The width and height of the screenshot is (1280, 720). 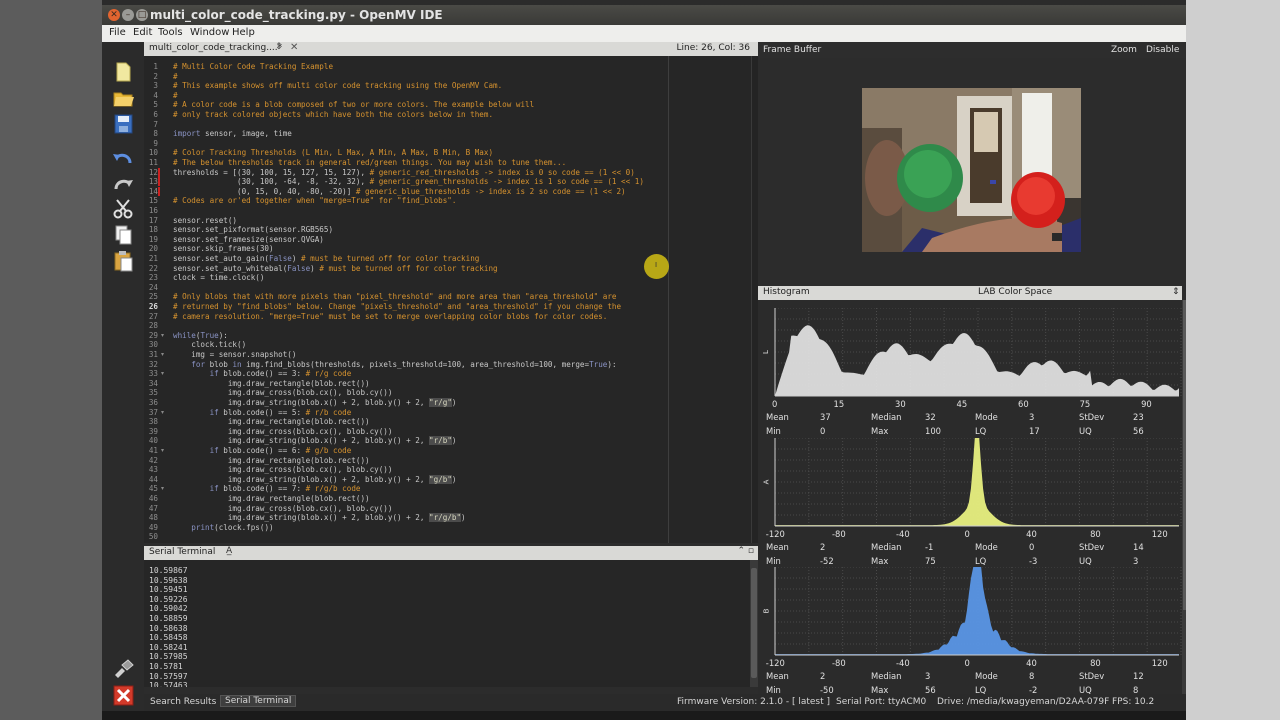 I want to click on save-icon, so click(x=123, y=124).